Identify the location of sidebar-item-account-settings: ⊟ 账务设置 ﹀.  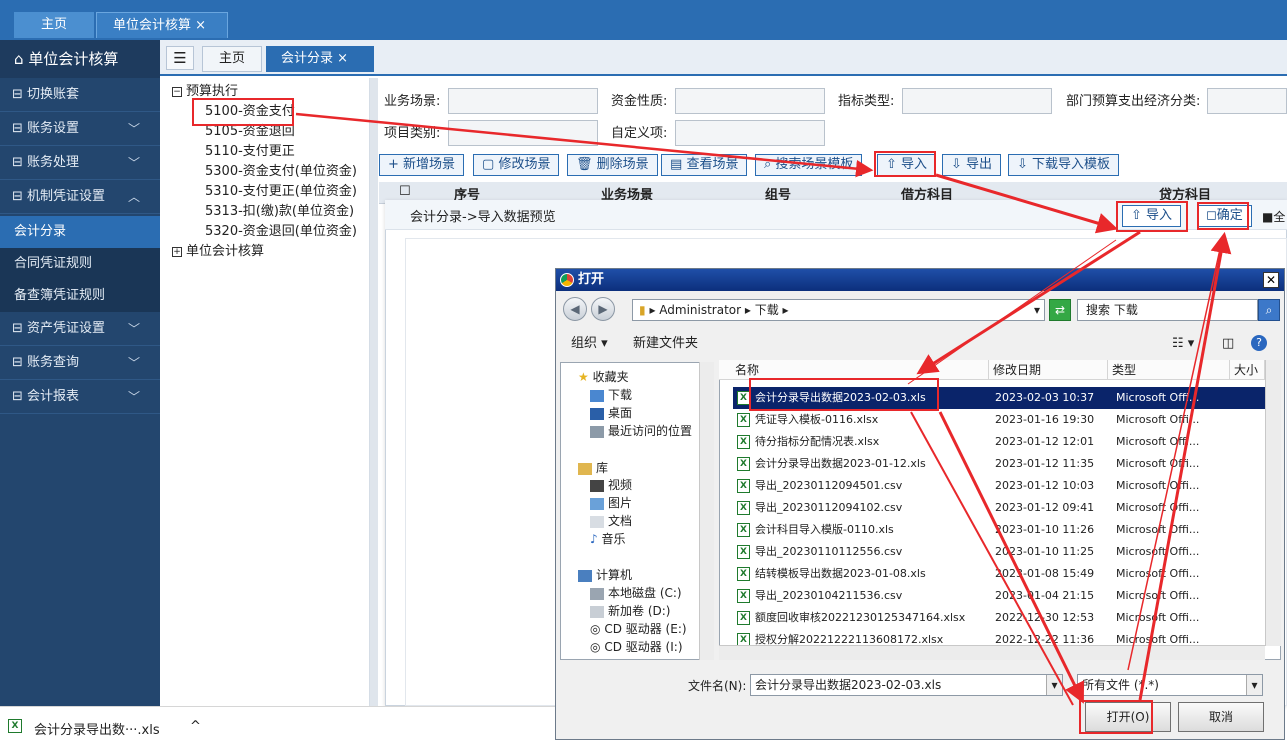
(80, 129).